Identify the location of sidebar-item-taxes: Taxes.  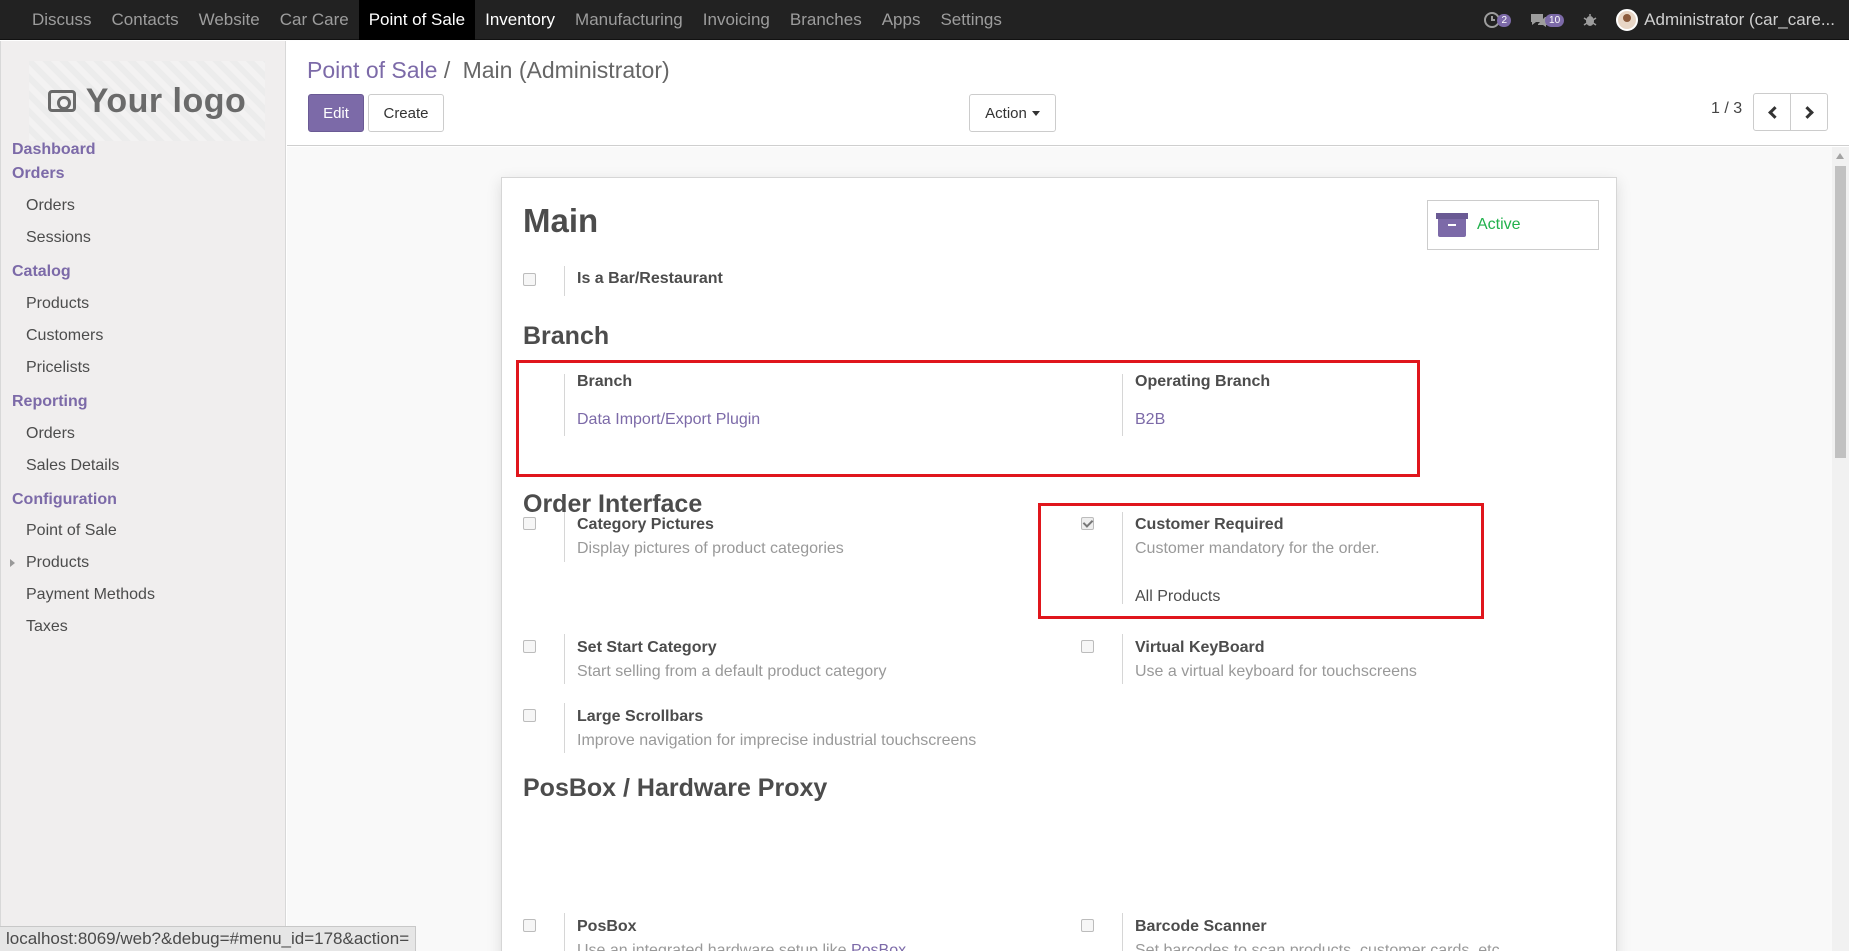
(144, 627).